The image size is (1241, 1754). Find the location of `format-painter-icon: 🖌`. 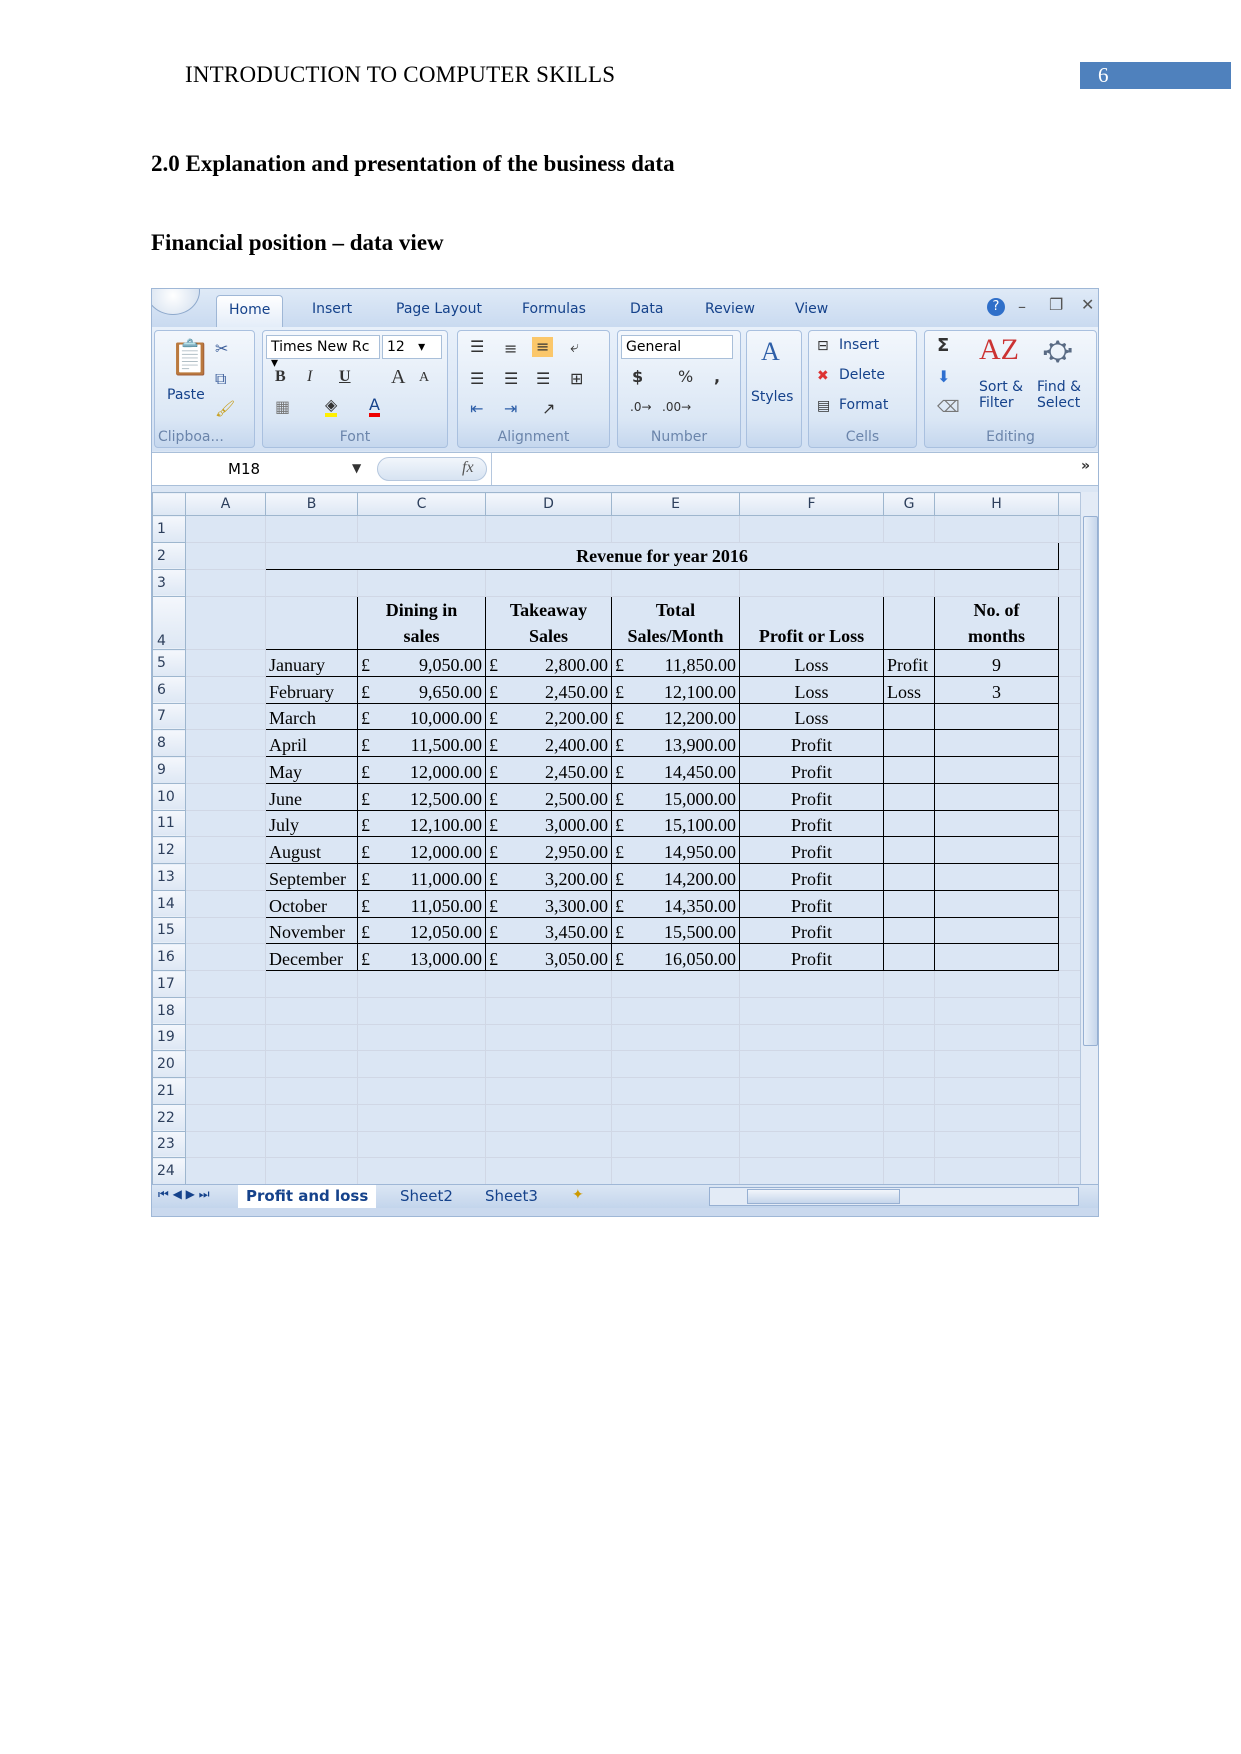

format-painter-icon: 🖌 is located at coordinates (225, 409).